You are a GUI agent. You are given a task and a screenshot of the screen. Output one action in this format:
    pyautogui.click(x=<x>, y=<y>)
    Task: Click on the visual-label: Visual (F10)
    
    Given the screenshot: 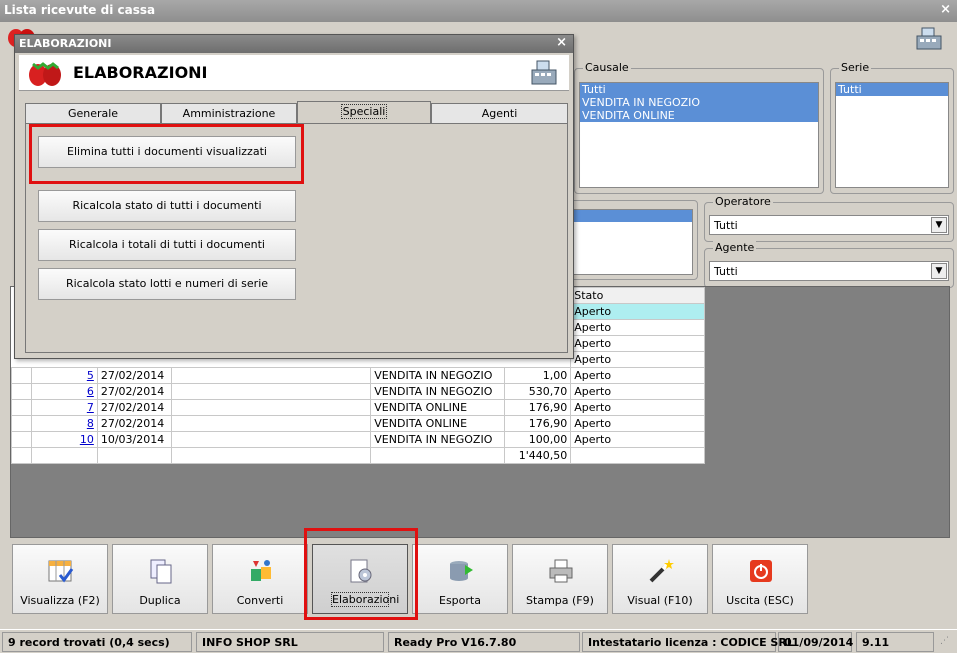 What is the action you would take?
    pyautogui.click(x=660, y=600)
    